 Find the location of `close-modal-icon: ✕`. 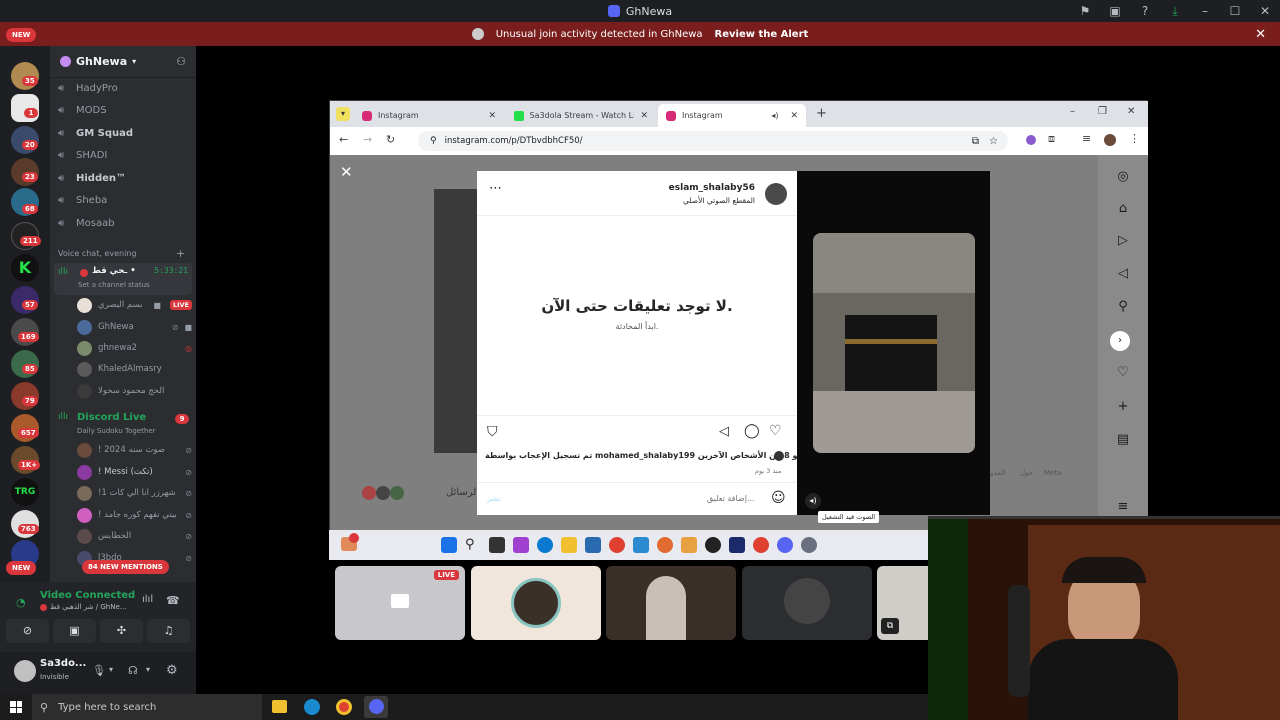

close-modal-icon: ✕ is located at coordinates (346, 172).